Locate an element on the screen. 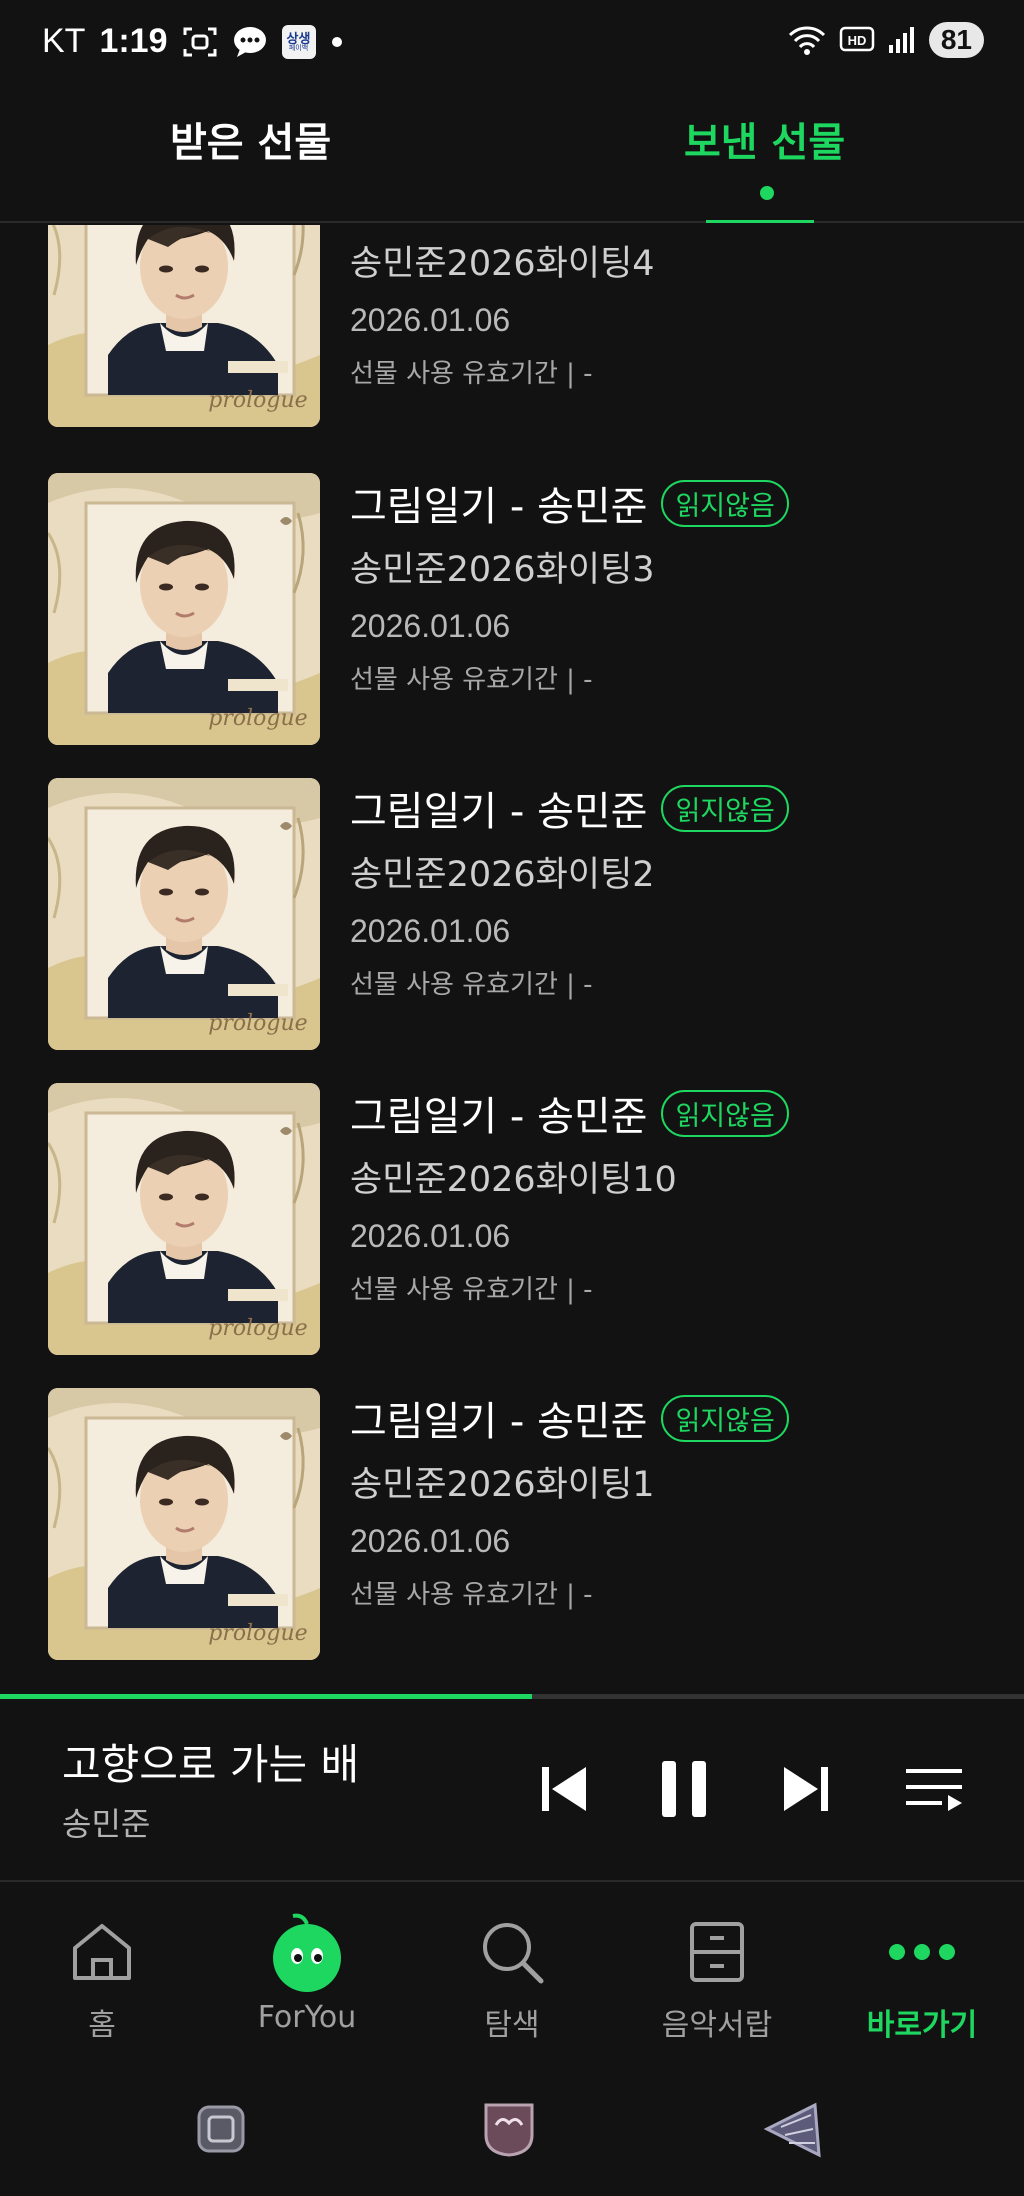 This screenshot has height=2196, width=1024. status-bar: KT 1:19 상생 페이백 HD 81 is located at coordinates (512, 45).